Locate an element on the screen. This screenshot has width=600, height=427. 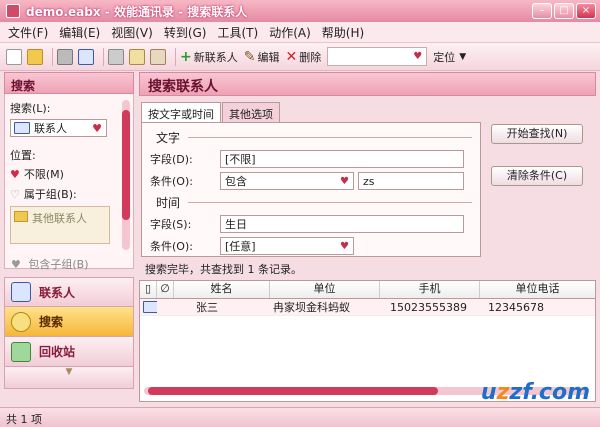
tab-text-or-time: 按文字或时间 is located at coordinates (181, 112).